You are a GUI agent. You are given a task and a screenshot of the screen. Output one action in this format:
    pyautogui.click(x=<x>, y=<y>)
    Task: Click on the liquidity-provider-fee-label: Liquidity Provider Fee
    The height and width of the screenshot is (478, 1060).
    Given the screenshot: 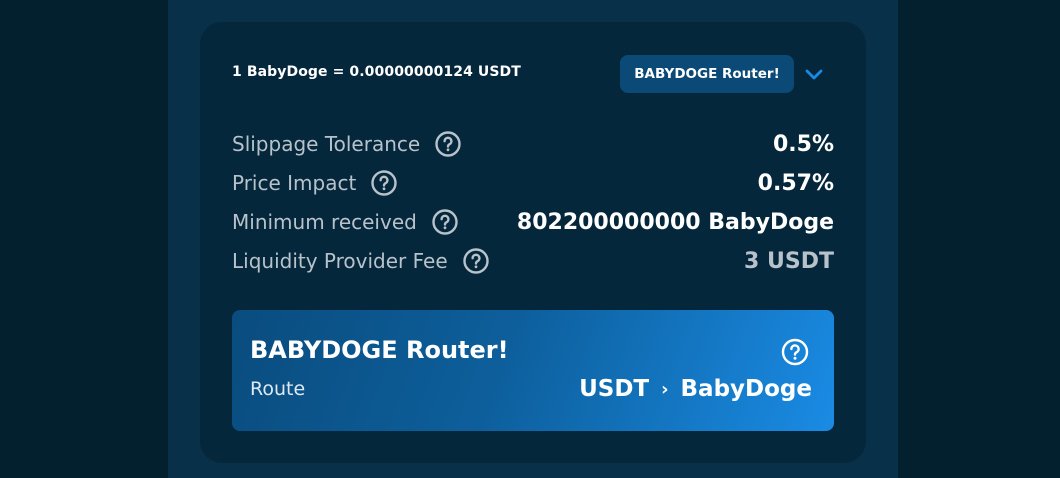 What is the action you would take?
    pyautogui.click(x=340, y=261)
    